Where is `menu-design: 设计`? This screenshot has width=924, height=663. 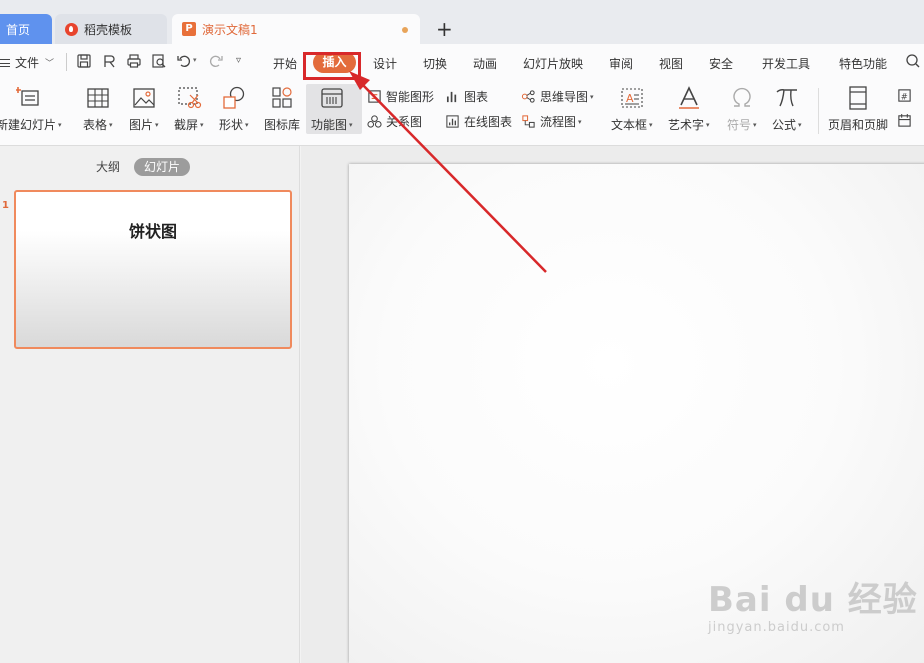
menu-design: 设计 is located at coordinates (385, 63).